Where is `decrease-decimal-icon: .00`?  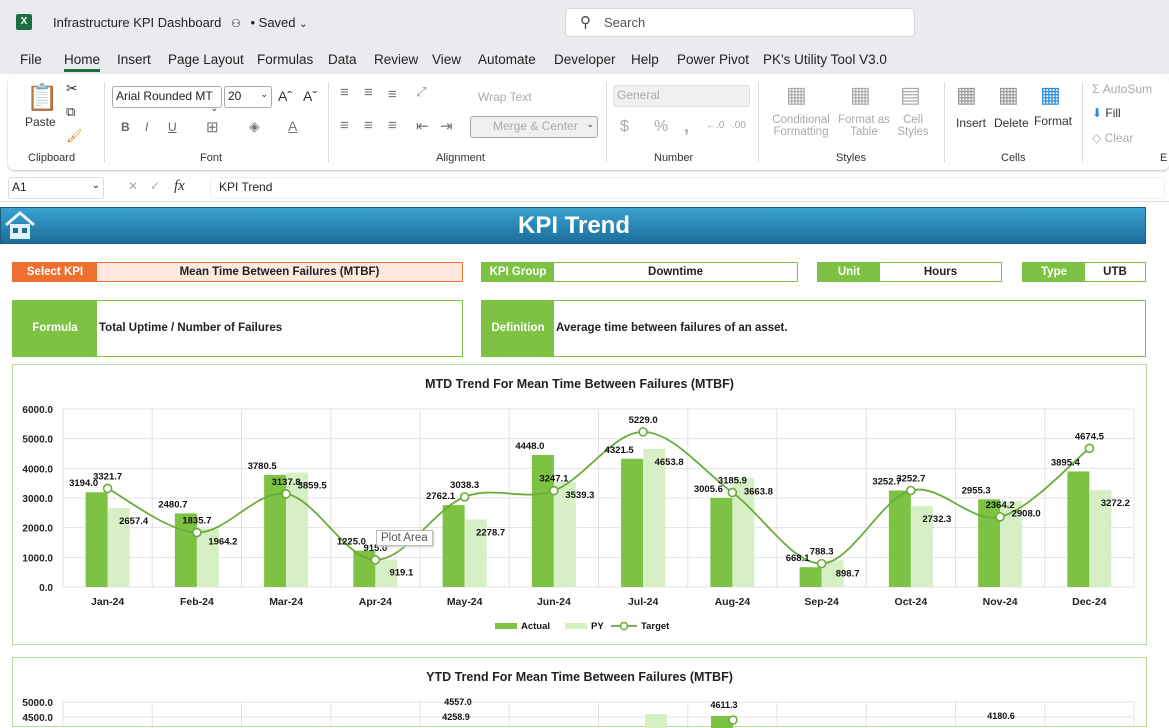 decrease-decimal-icon: .00 is located at coordinates (739, 125).